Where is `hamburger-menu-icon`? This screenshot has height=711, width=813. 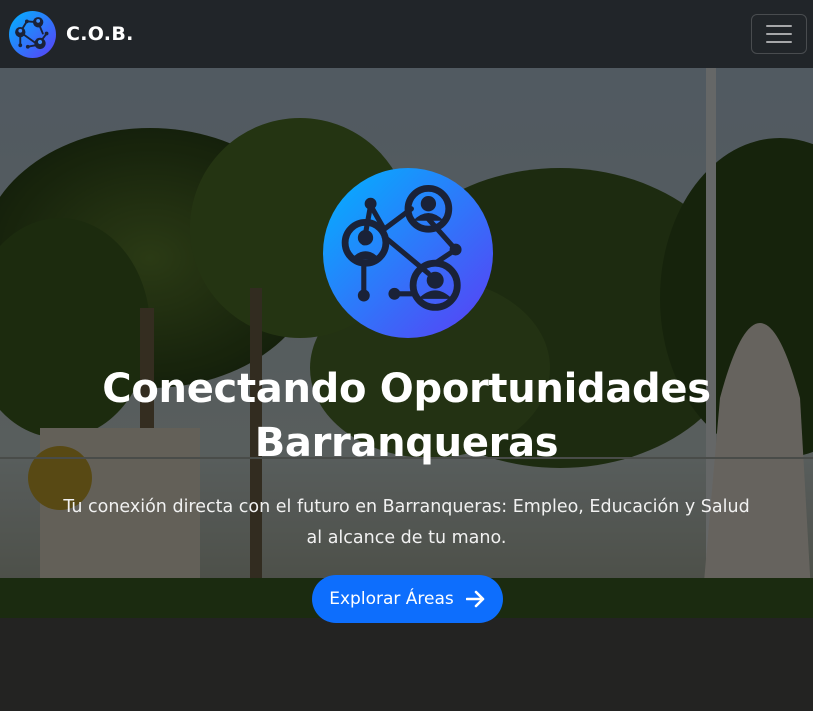
hamburger-menu-icon is located at coordinates (779, 26).